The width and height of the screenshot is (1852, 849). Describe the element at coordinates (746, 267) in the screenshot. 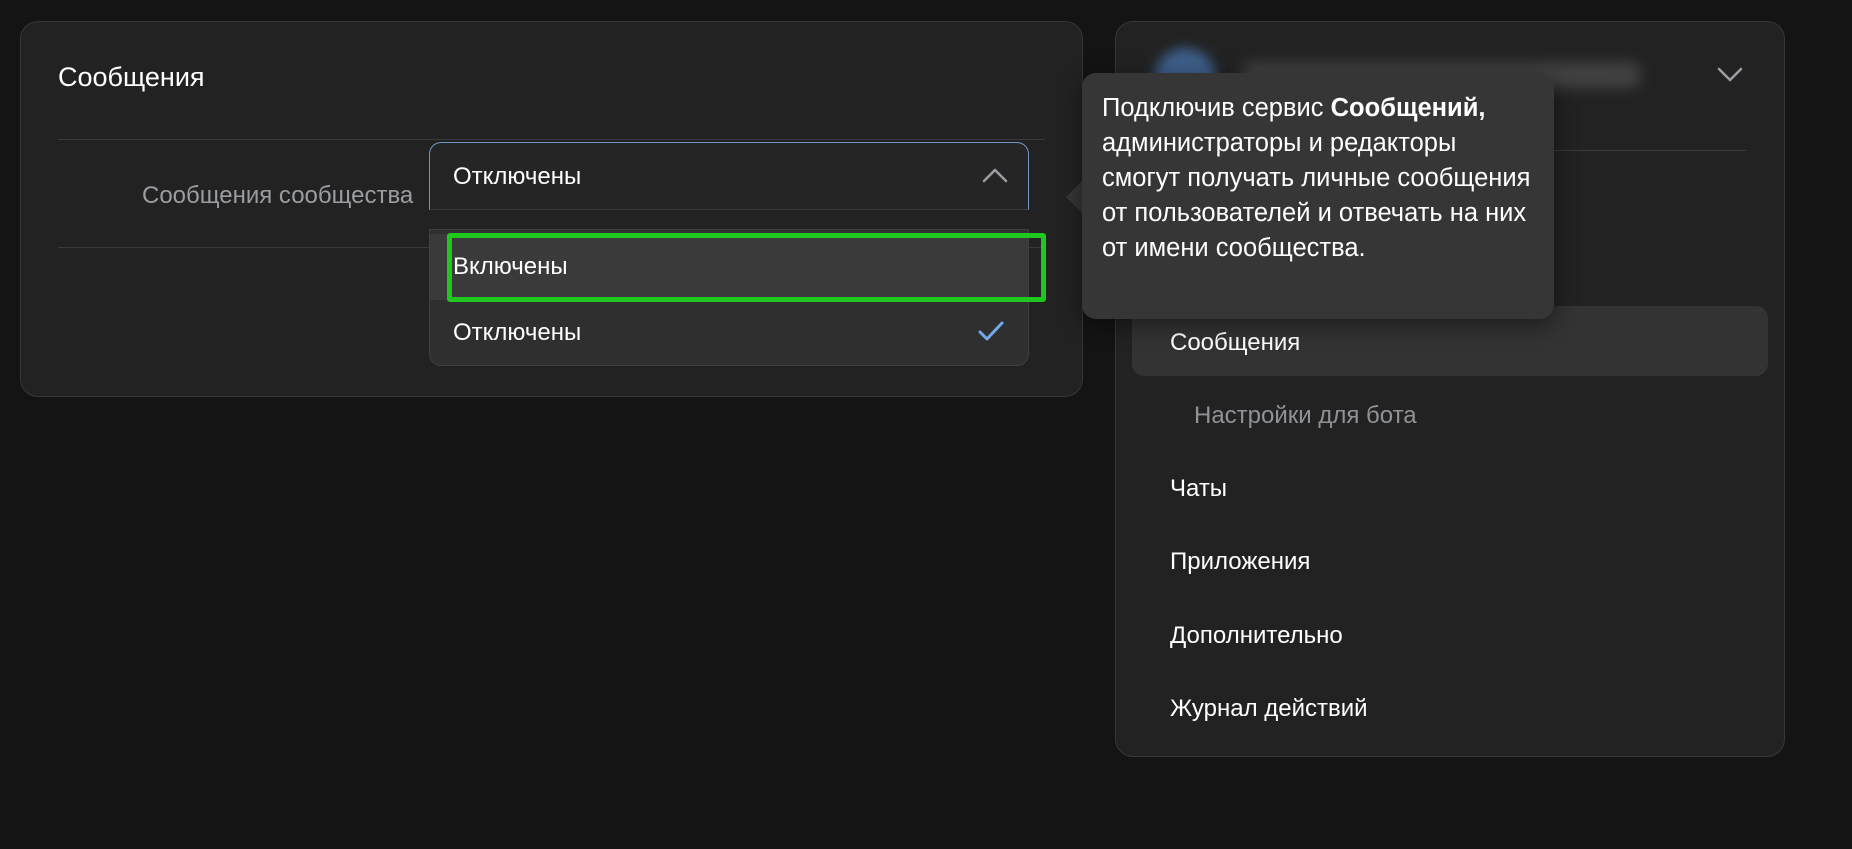

I see `option-highlight-box` at that location.